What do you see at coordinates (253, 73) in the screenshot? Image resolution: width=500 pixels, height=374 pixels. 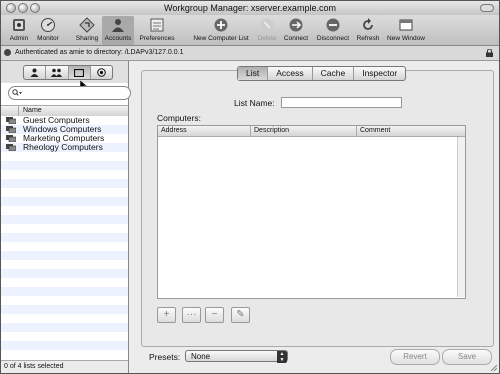 I see `tab-list: List` at bounding box center [253, 73].